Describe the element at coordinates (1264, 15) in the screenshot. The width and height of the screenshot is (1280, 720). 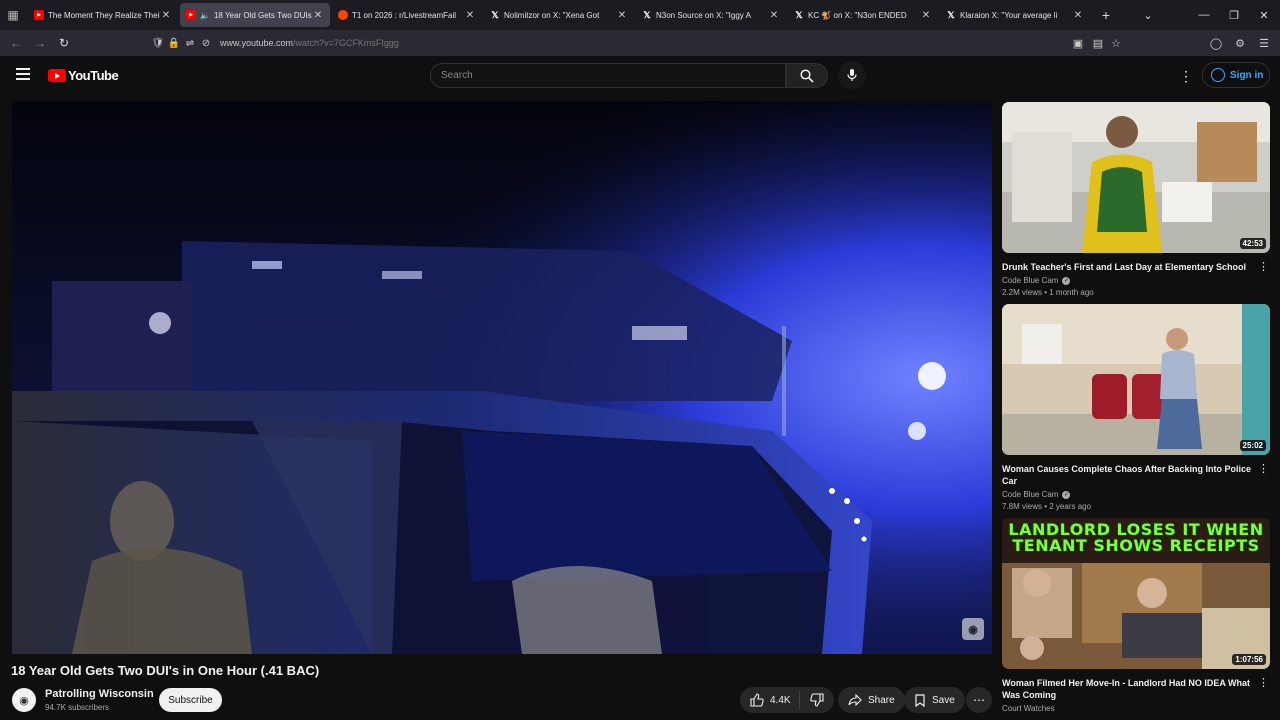
I see `close-window-icon: ✕` at that location.